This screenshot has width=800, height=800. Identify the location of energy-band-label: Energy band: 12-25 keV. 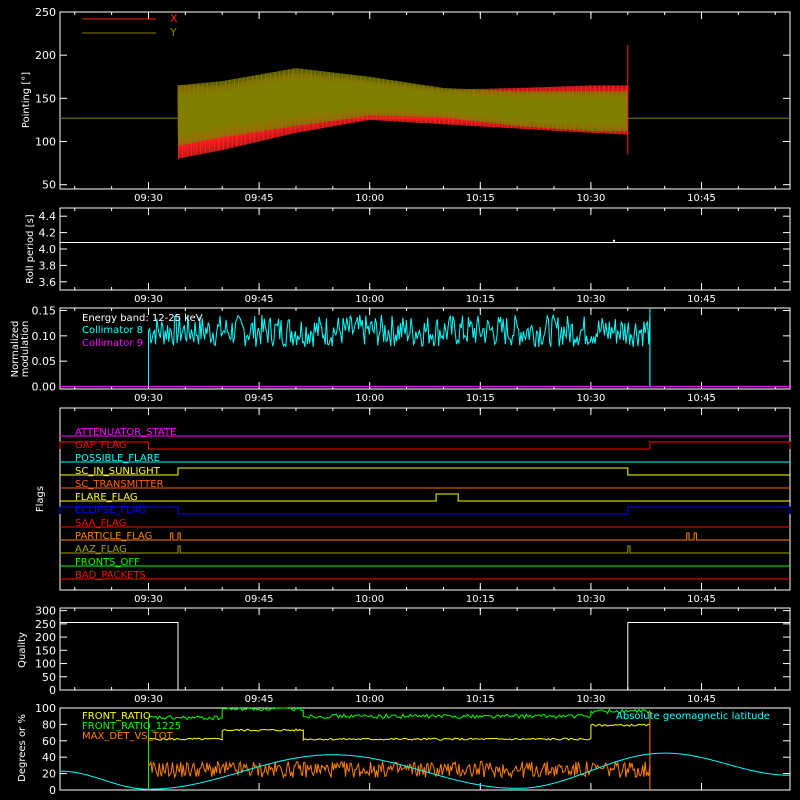
(142, 318).